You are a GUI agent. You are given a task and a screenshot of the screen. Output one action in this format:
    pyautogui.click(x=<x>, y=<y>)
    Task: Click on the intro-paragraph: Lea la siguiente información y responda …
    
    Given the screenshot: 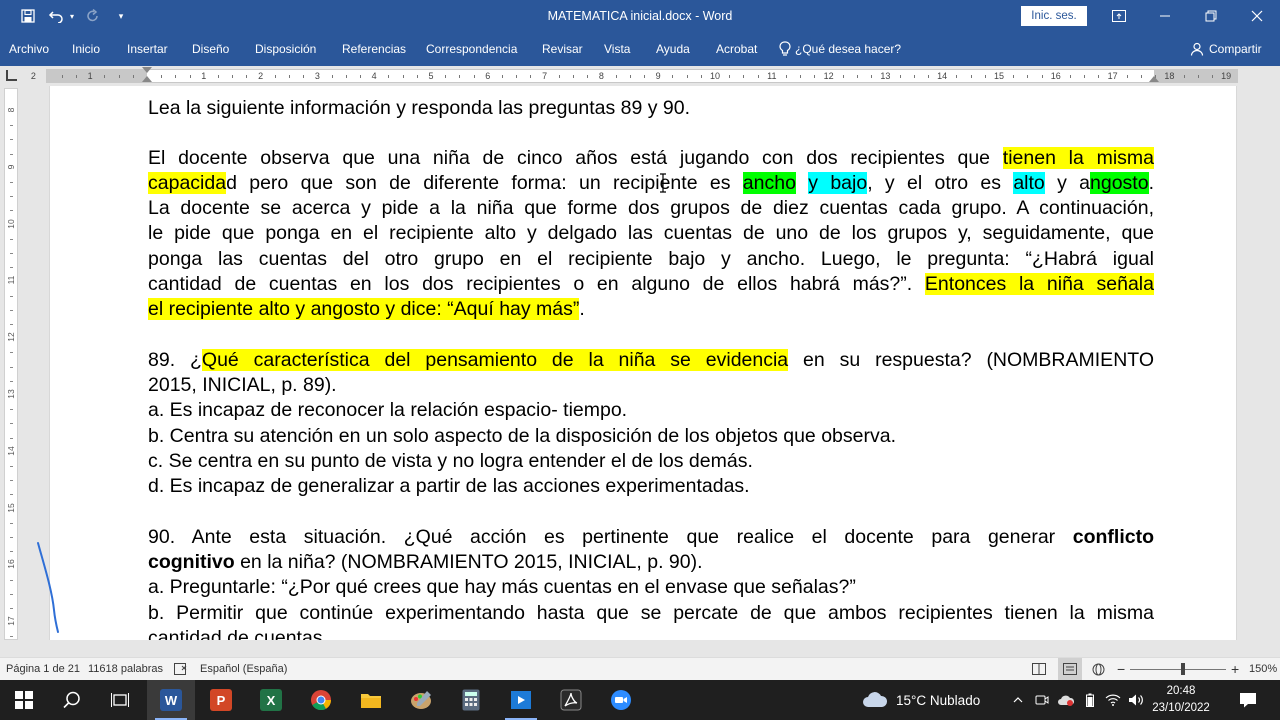 What is the action you would take?
    pyautogui.click(x=651, y=108)
    